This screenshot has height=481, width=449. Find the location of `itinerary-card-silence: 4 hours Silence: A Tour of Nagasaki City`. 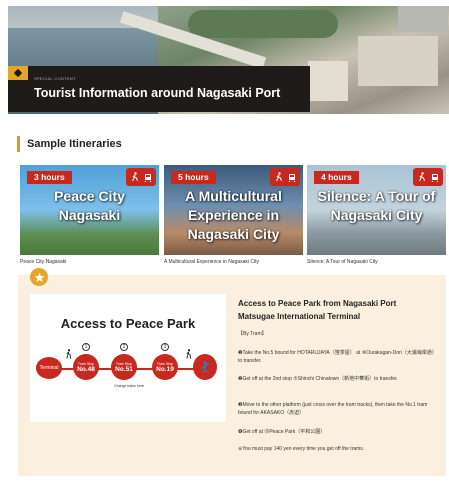

itinerary-card-silence: 4 hours Silence: A Tour of Nagasaki City is located at coordinates (376, 210).